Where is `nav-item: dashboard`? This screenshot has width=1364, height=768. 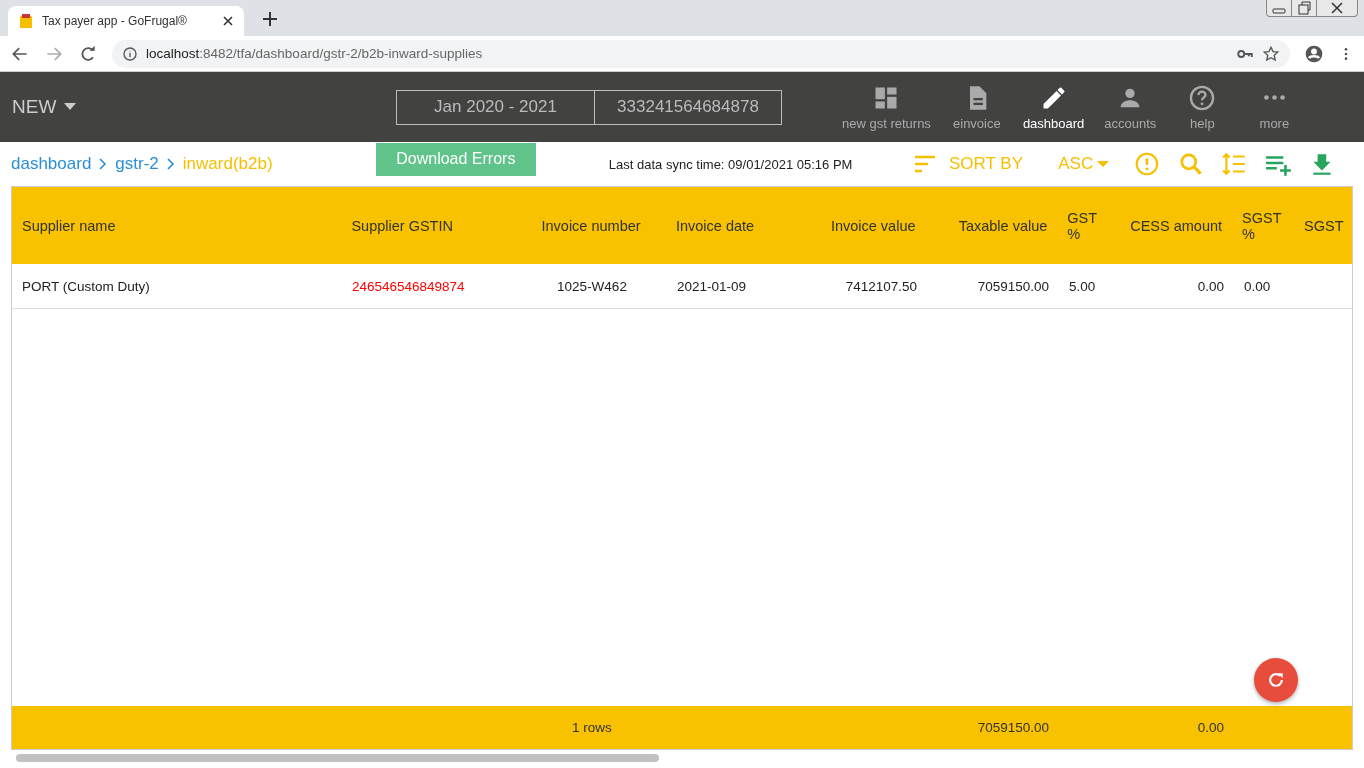
nav-item: dashboard is located at coordinates (1053, 107).